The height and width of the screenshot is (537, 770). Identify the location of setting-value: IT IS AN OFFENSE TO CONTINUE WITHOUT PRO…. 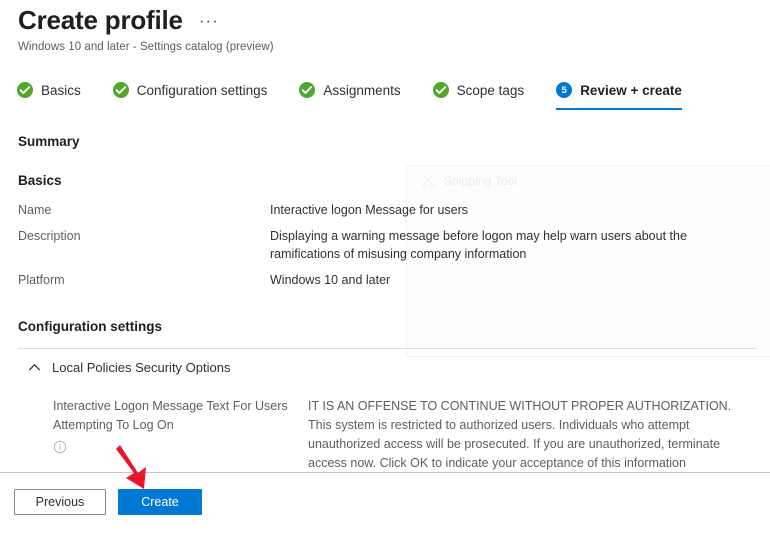
(520, 435).